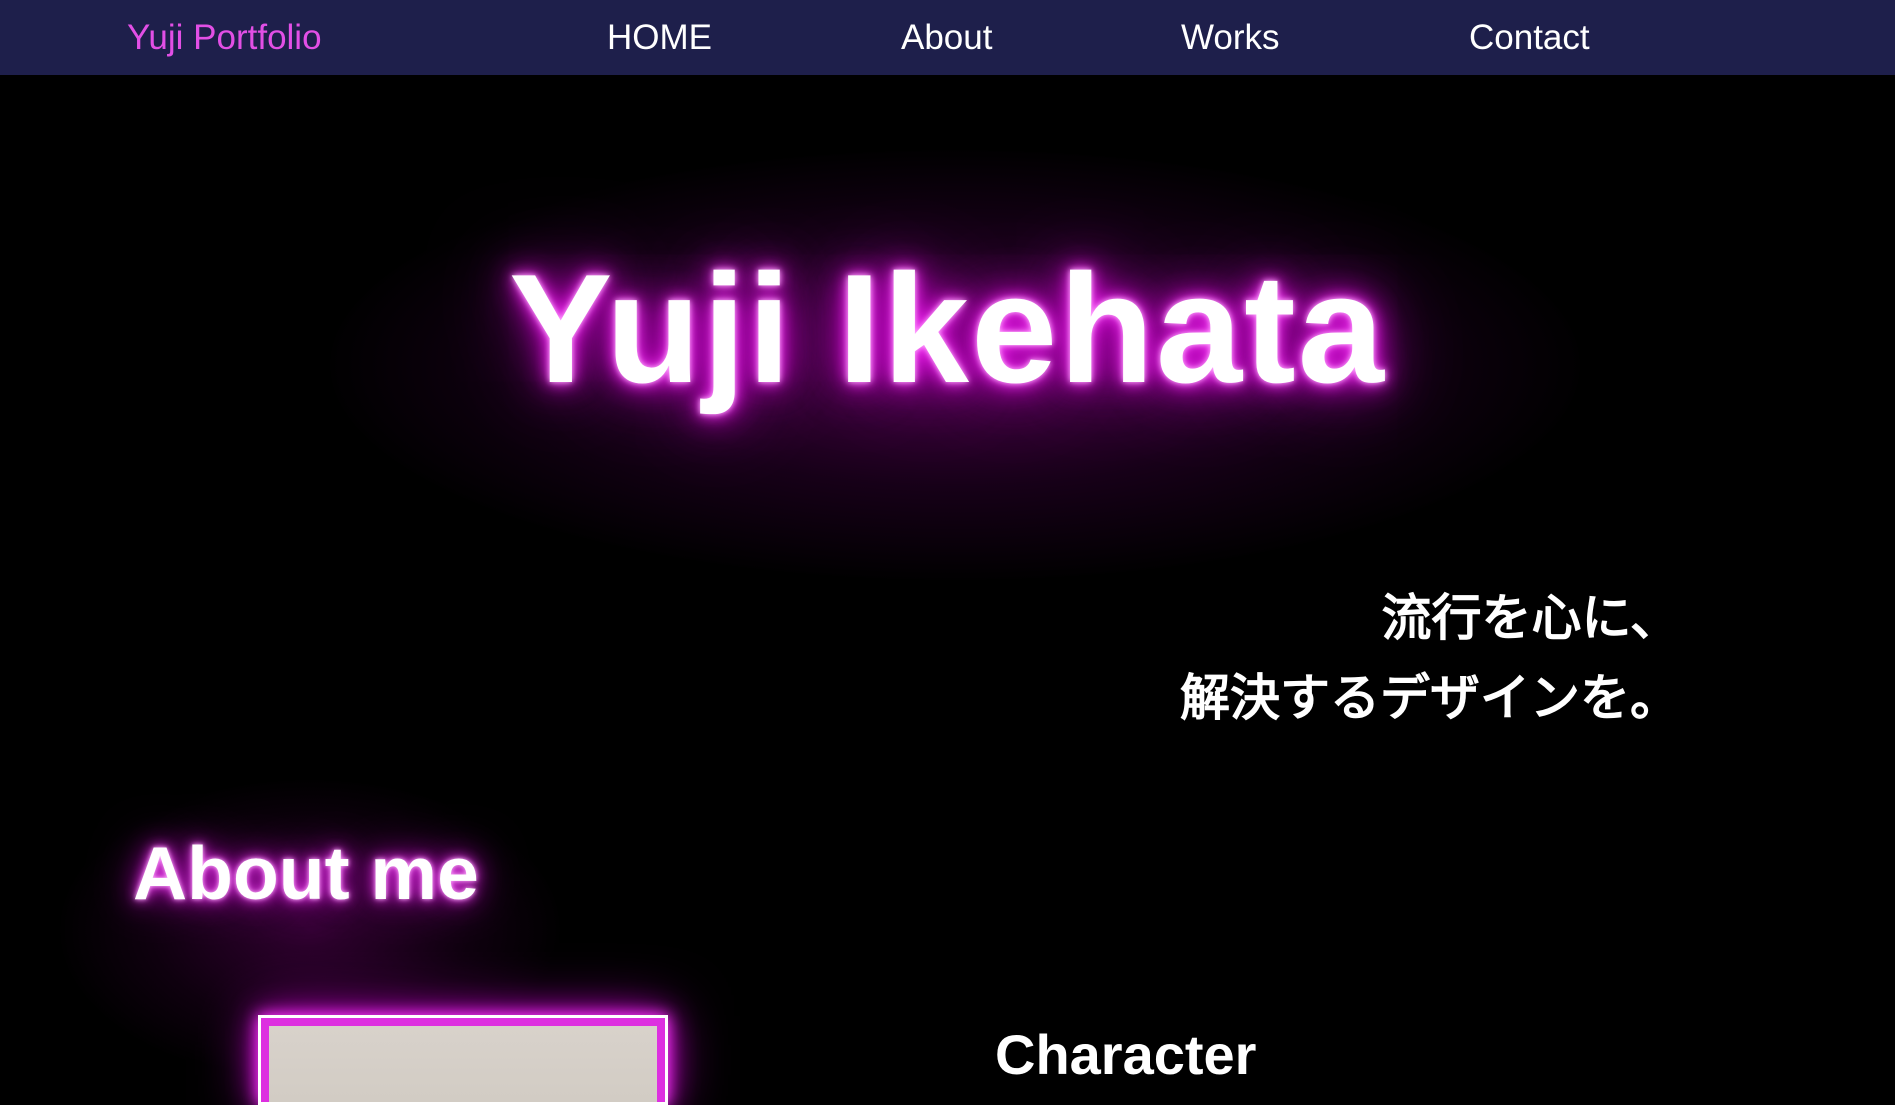 The image size is (1895, 1105). What do you see at coordinates (1529, 37) in the screenshot?
I see `nav-contact-link: Contact` at bounding box center [1529, 37].